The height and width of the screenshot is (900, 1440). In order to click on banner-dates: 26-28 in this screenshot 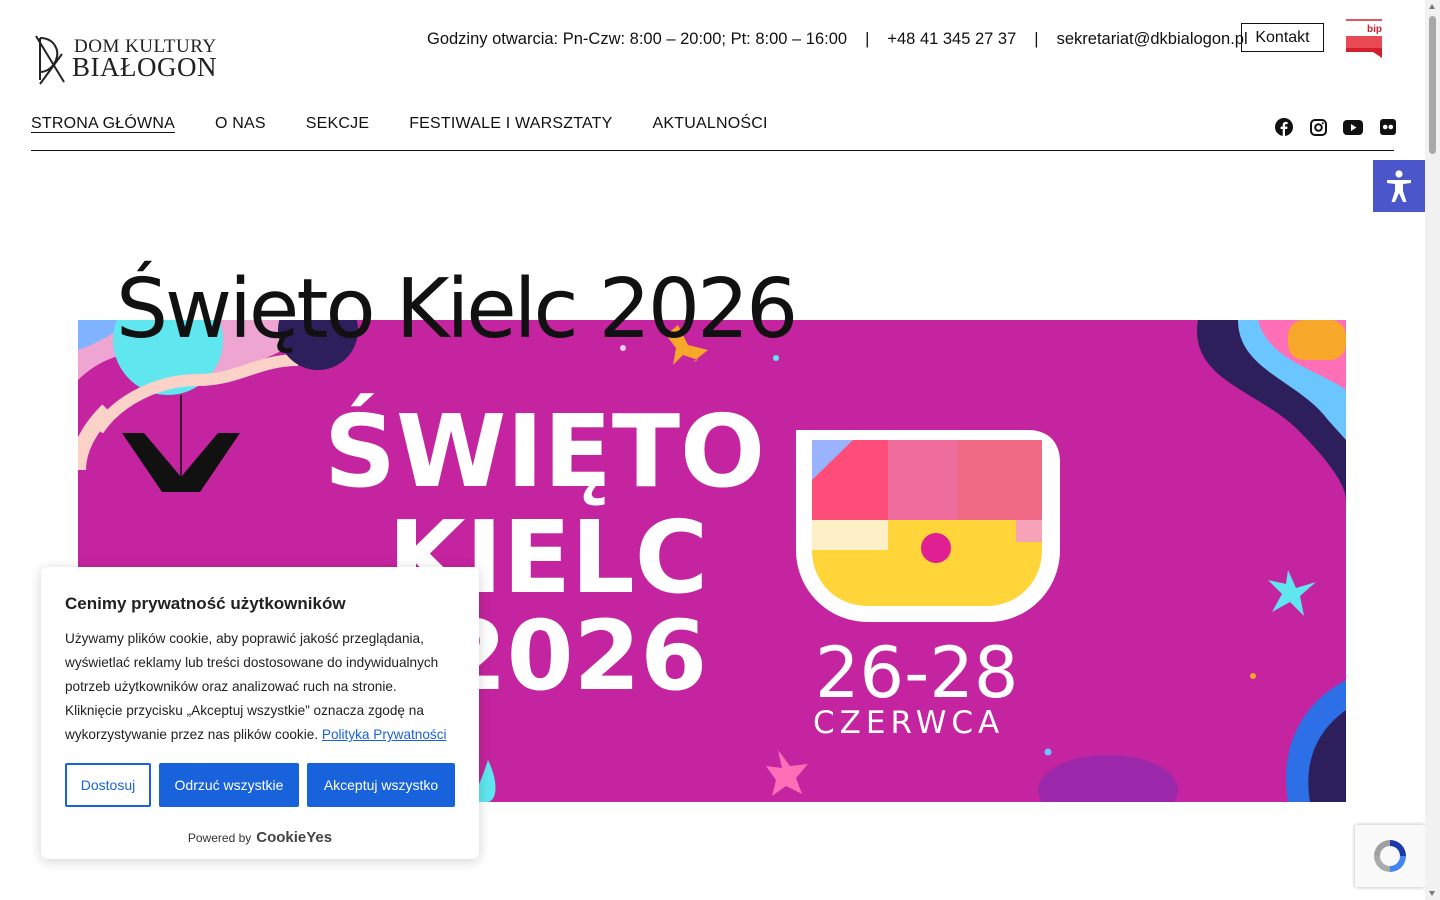, I will do `click(917, 673)`.